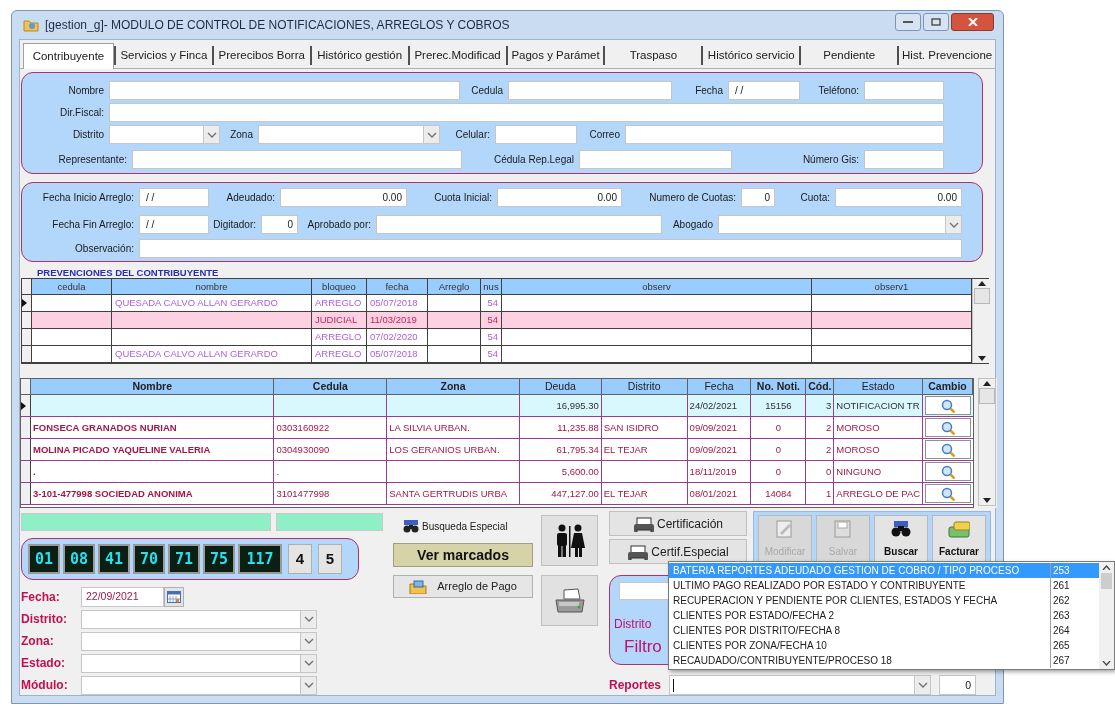 The image size is (1115, 708). I want to click on panel-title: Filtro, so click(643, 647).